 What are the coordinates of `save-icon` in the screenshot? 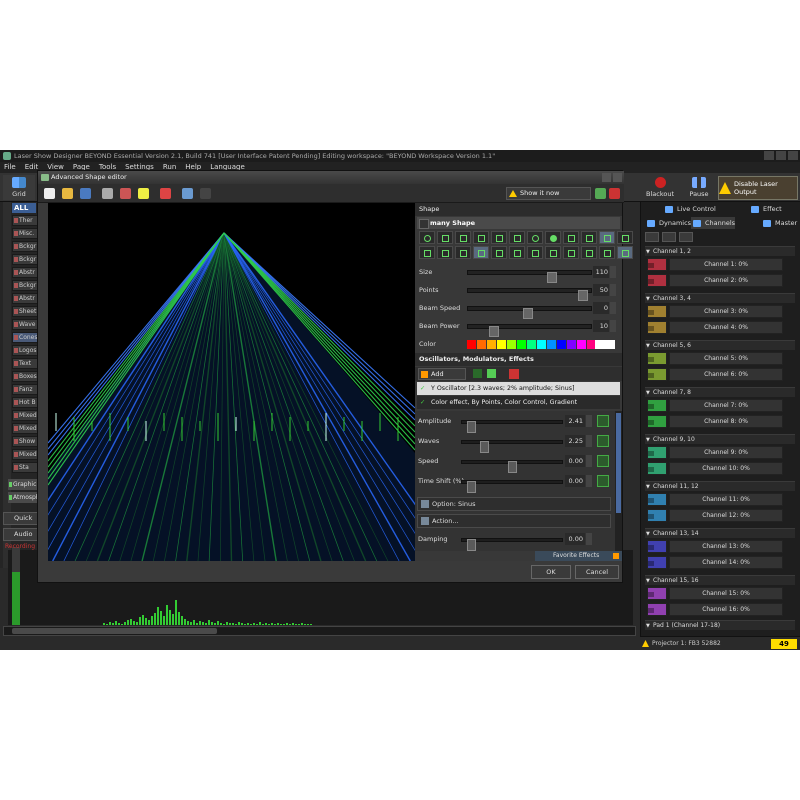 It's located at (85, 193).